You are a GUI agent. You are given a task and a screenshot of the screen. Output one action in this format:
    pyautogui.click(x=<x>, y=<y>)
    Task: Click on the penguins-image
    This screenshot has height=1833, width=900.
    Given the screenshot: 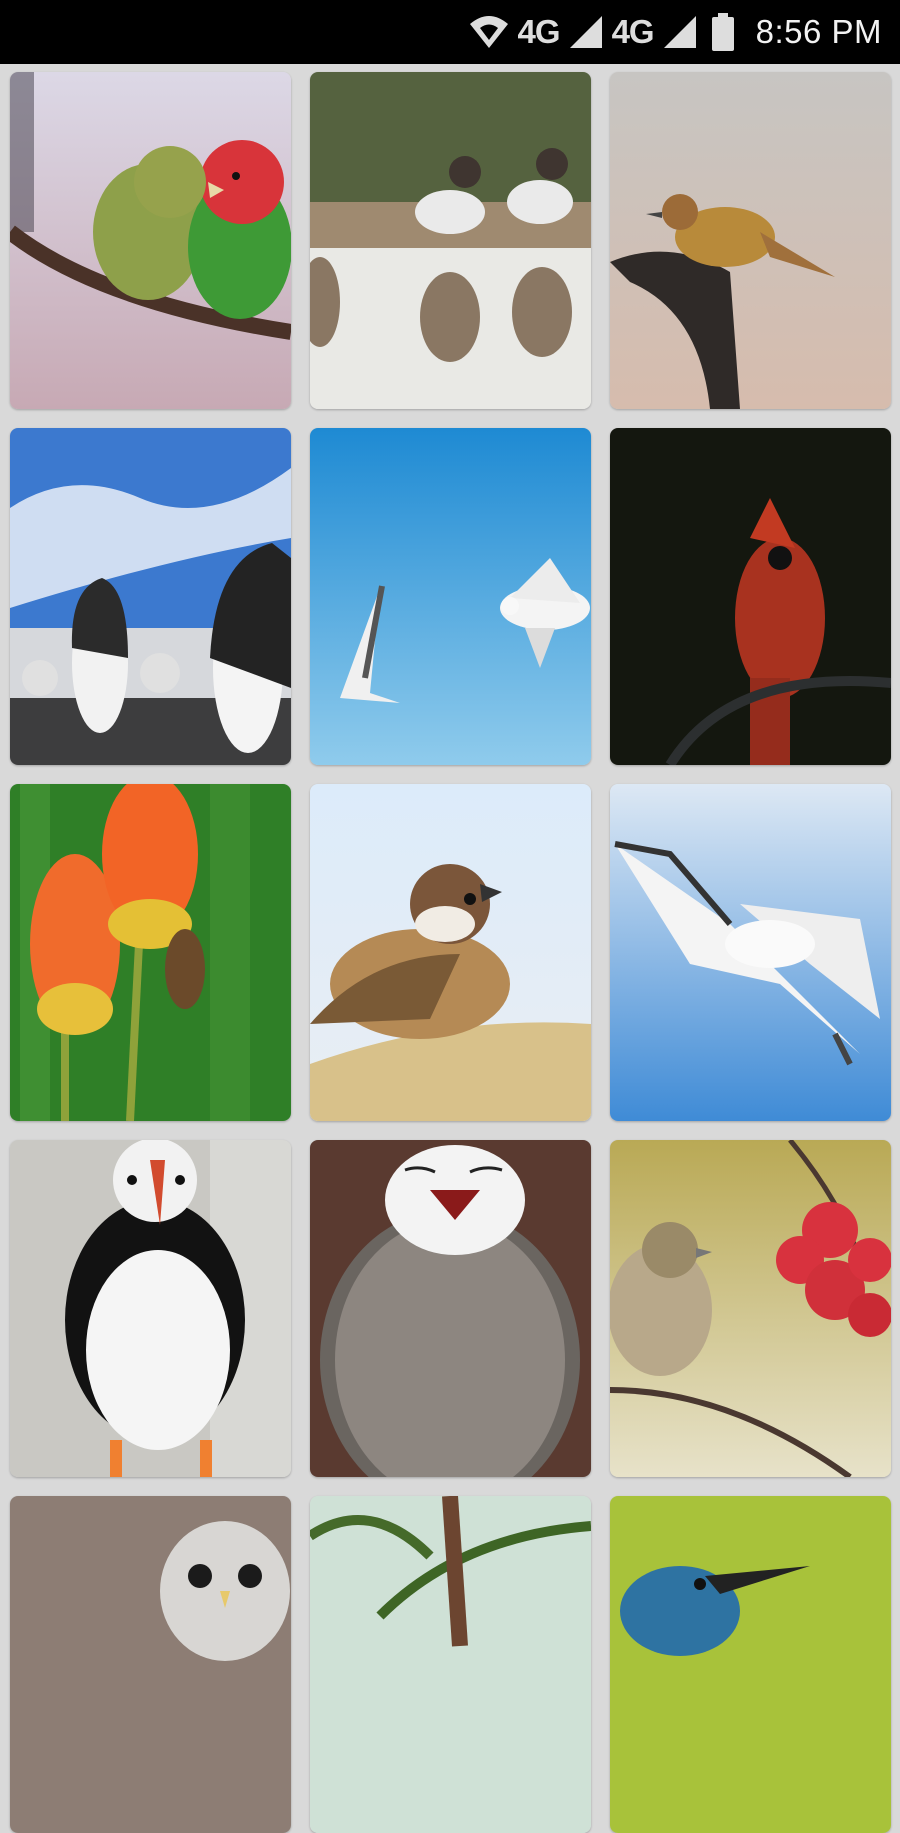 What is the action you would take?
    pyautogui.click(x=150, y=596)
    